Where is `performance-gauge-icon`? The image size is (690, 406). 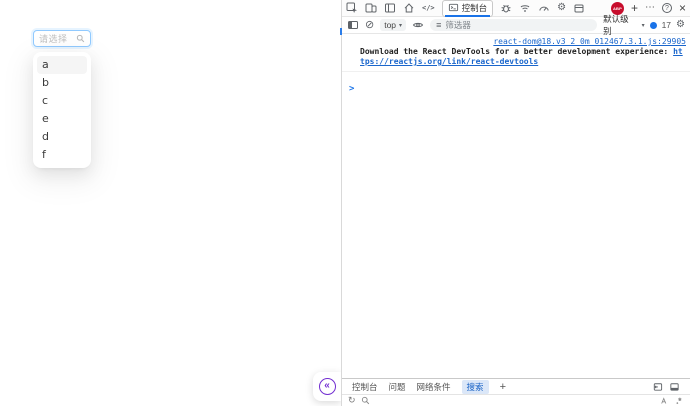 performance-gauge-icon is located at coordinates (544, 8).